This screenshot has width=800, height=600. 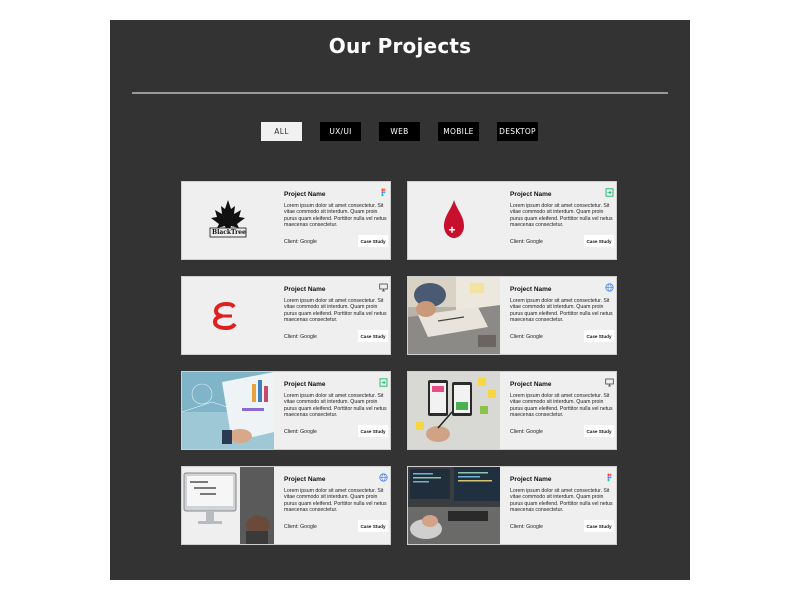 What do you see at coordinates (281, 131) in the screenshot?
I see `filter-all-button: ALL` at bounding box center [281, 131].